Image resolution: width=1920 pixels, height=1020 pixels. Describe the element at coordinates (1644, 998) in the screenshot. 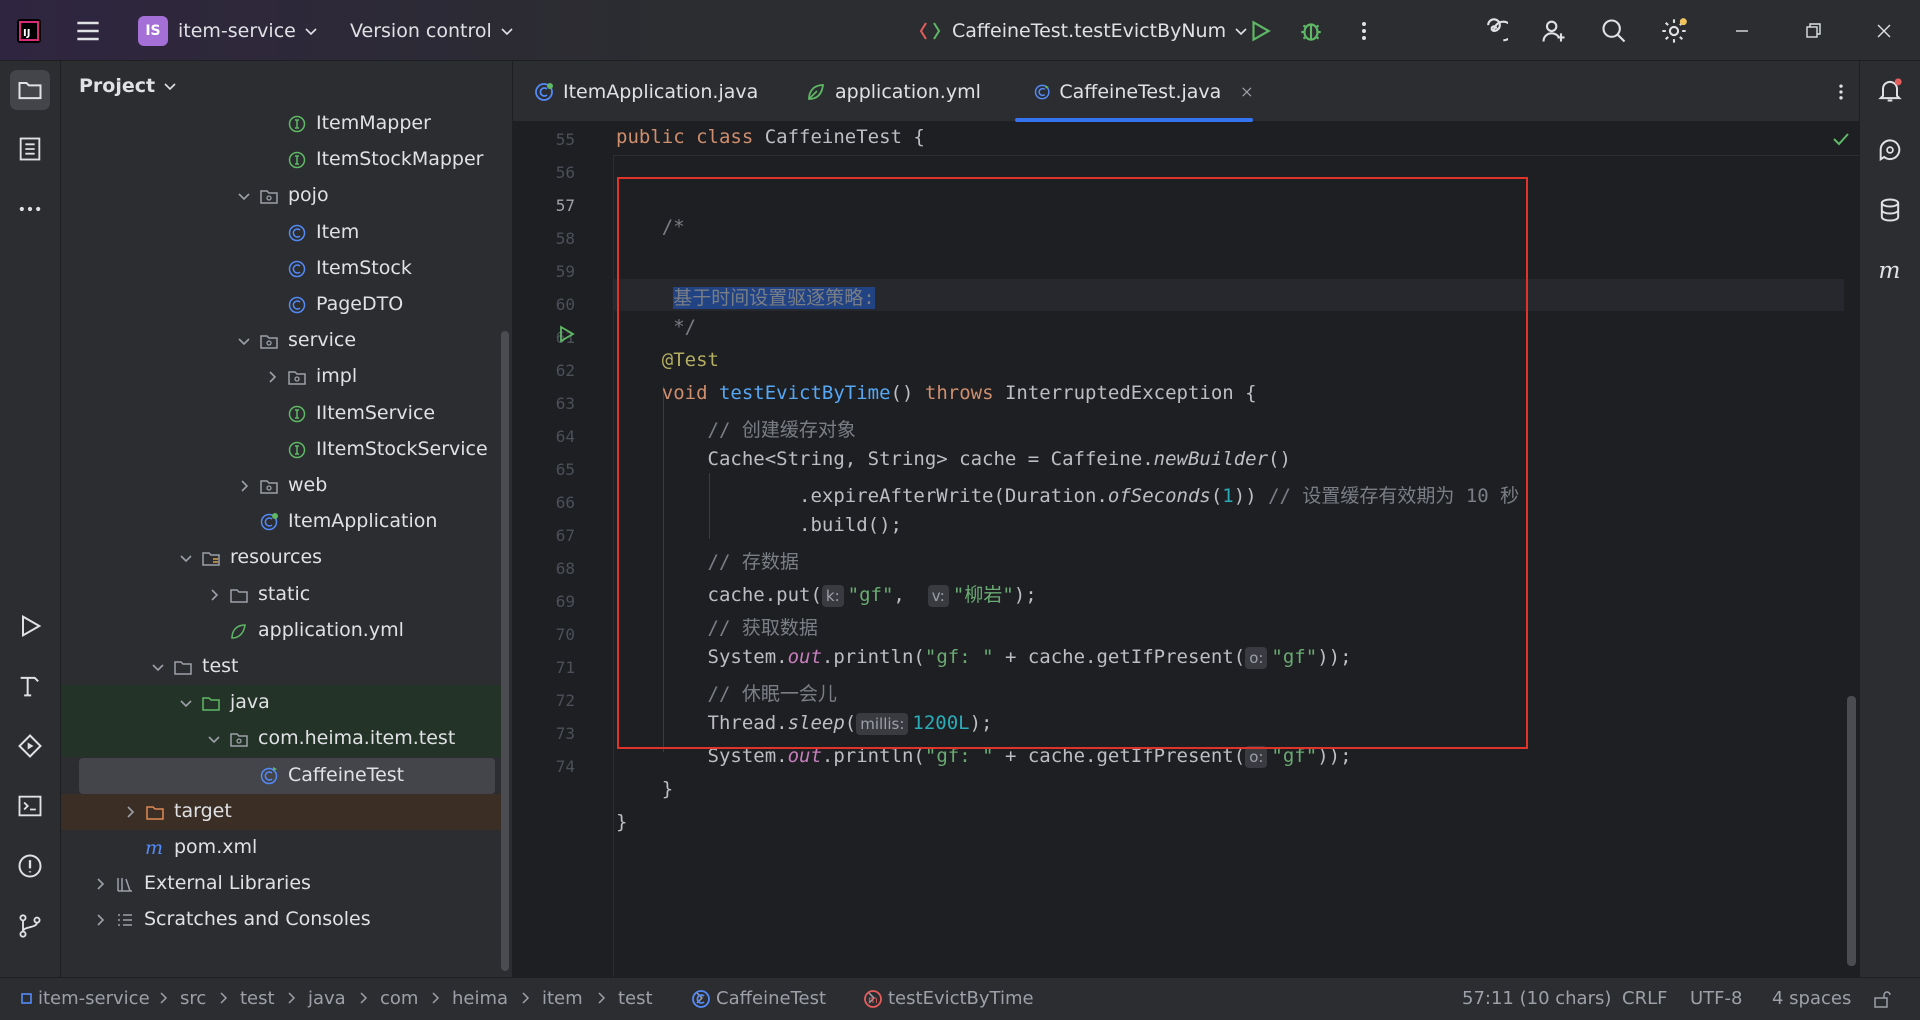

I see `line-separator: CRLF` at that location.